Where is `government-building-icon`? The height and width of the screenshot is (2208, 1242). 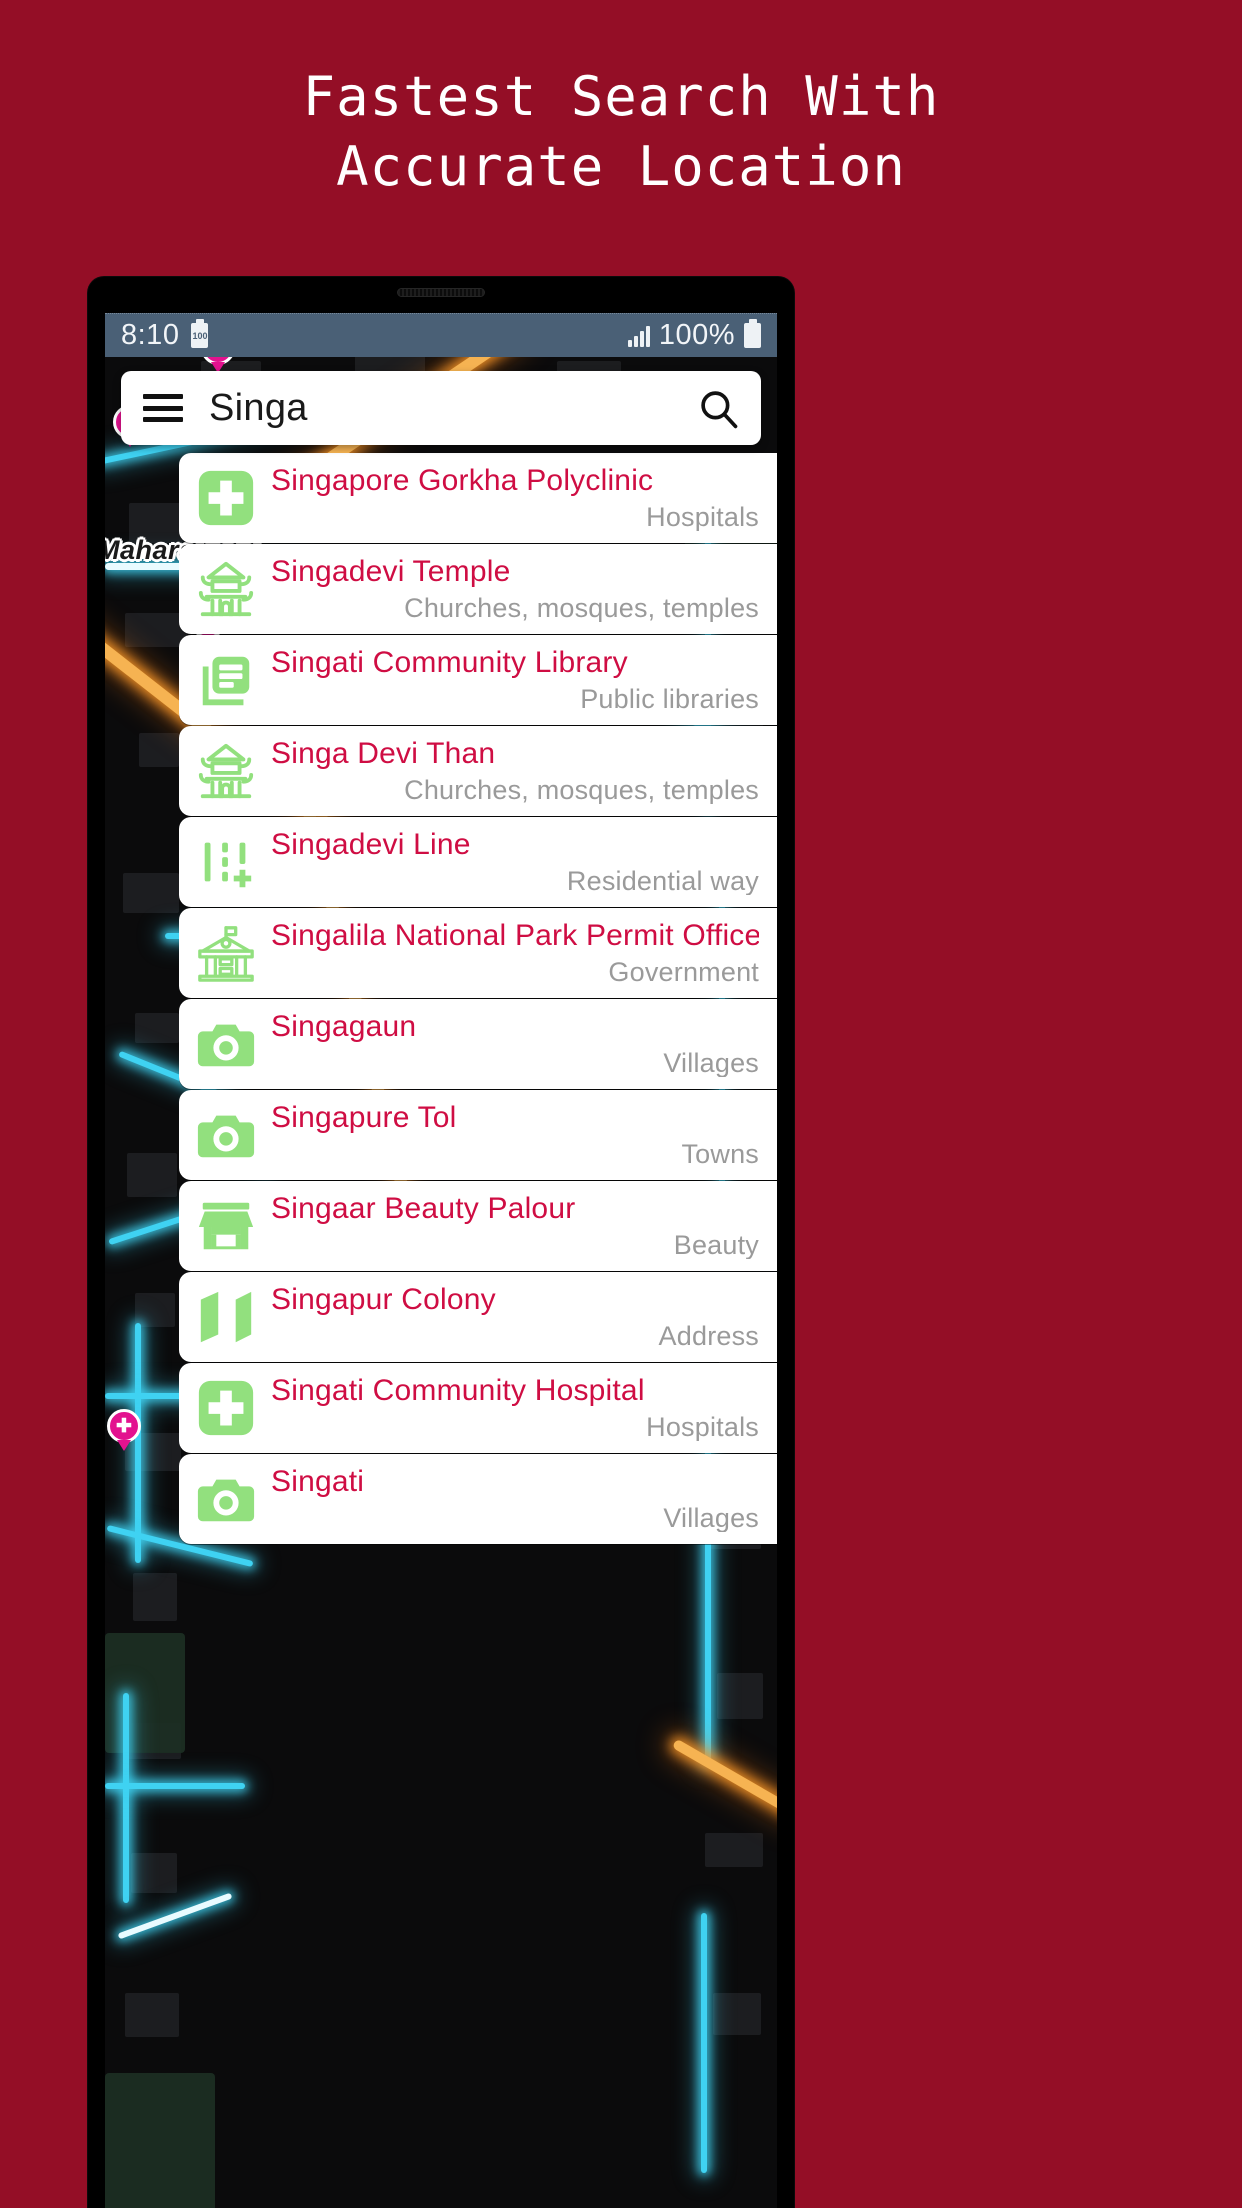 government-building-icon is located at coordinates (226, 953).